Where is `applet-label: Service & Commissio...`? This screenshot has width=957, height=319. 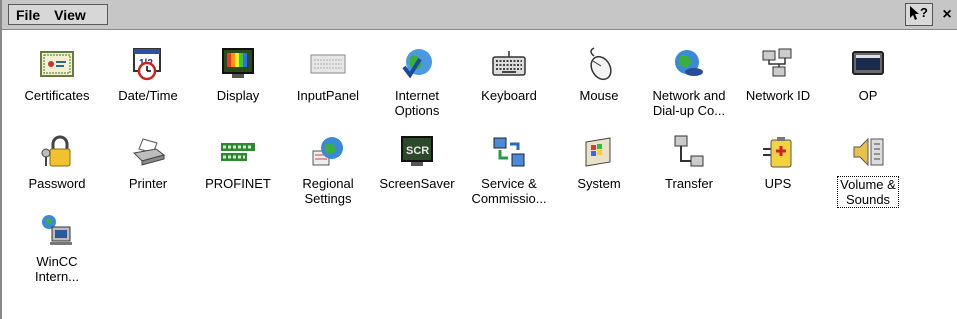
applet-label: Service & Commissio... is located at coordinates (509, 191).